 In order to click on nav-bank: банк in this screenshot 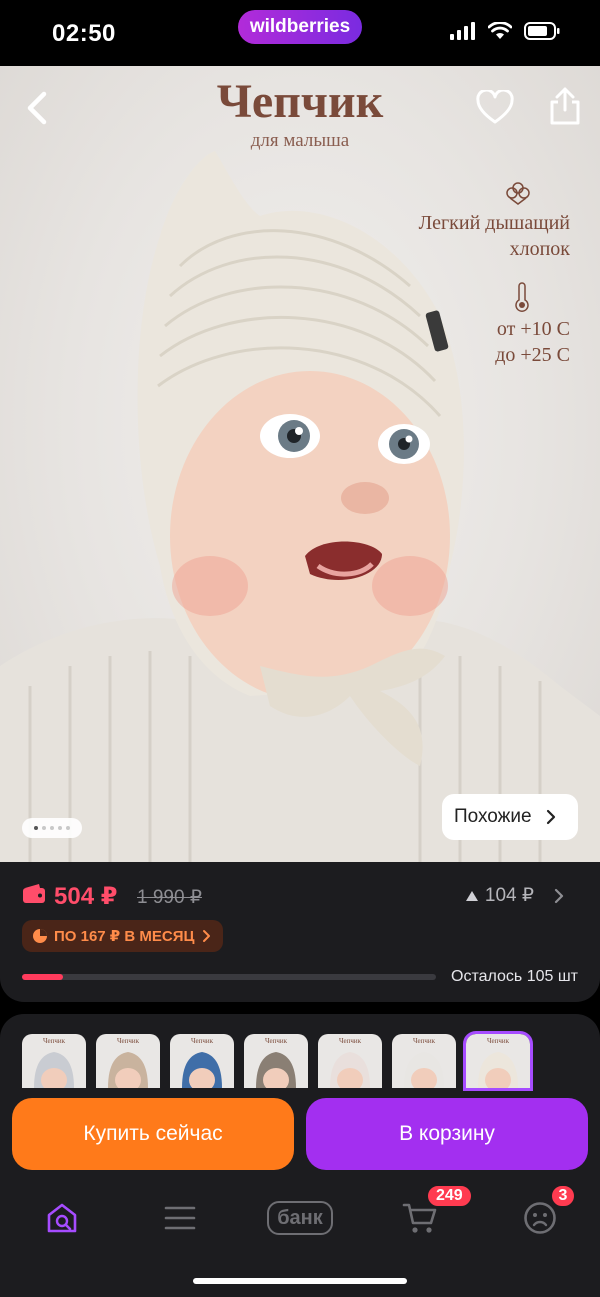, I will do `click(300, 1218)`.